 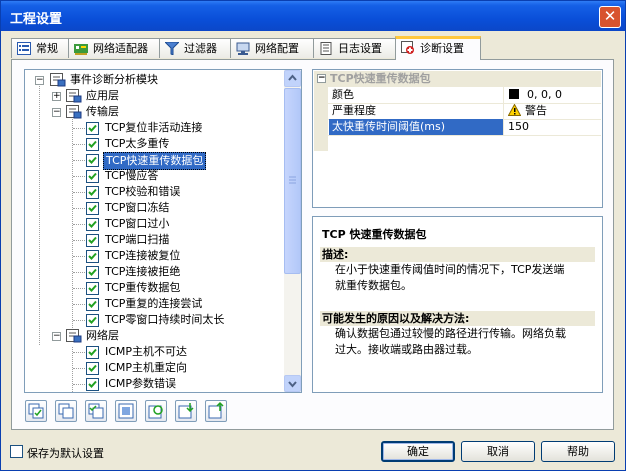 What do you see at coordinates (155, 336) in the screenshot?
I see `tree-node-network-layer: − 网络层` at bounding box center [155, 336].